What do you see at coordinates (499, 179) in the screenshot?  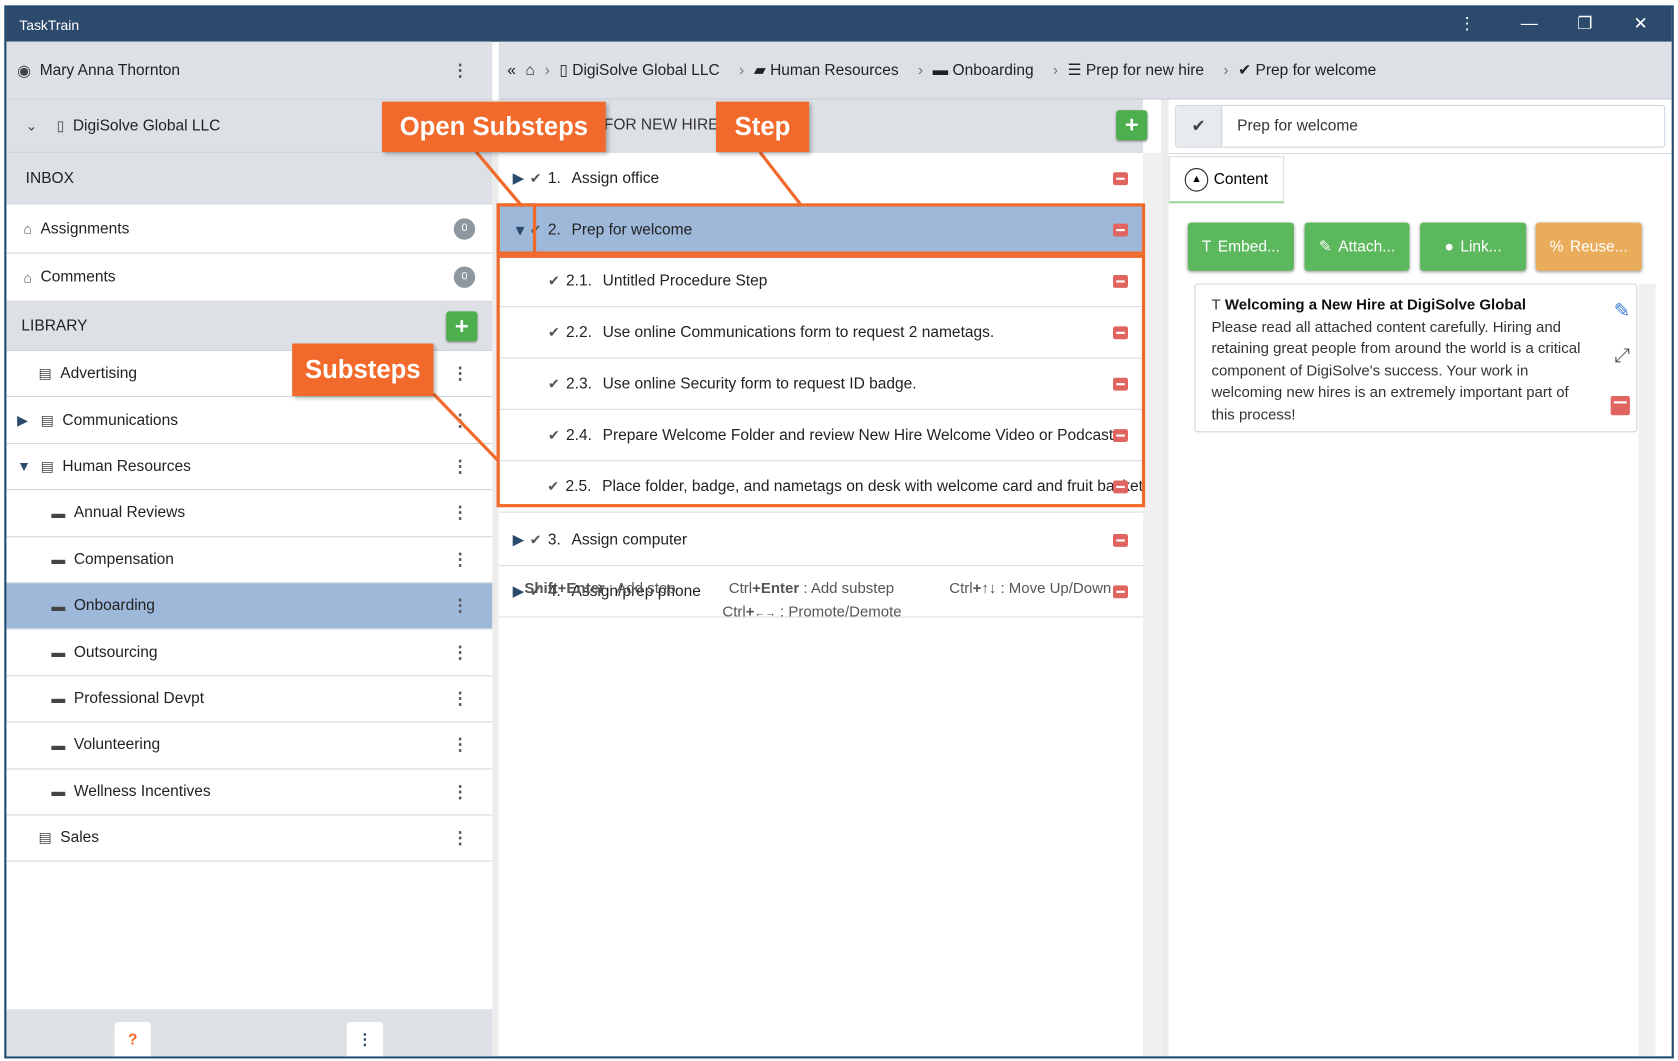 I see `open-substeps-pointer` at bounding box center [499, 179].